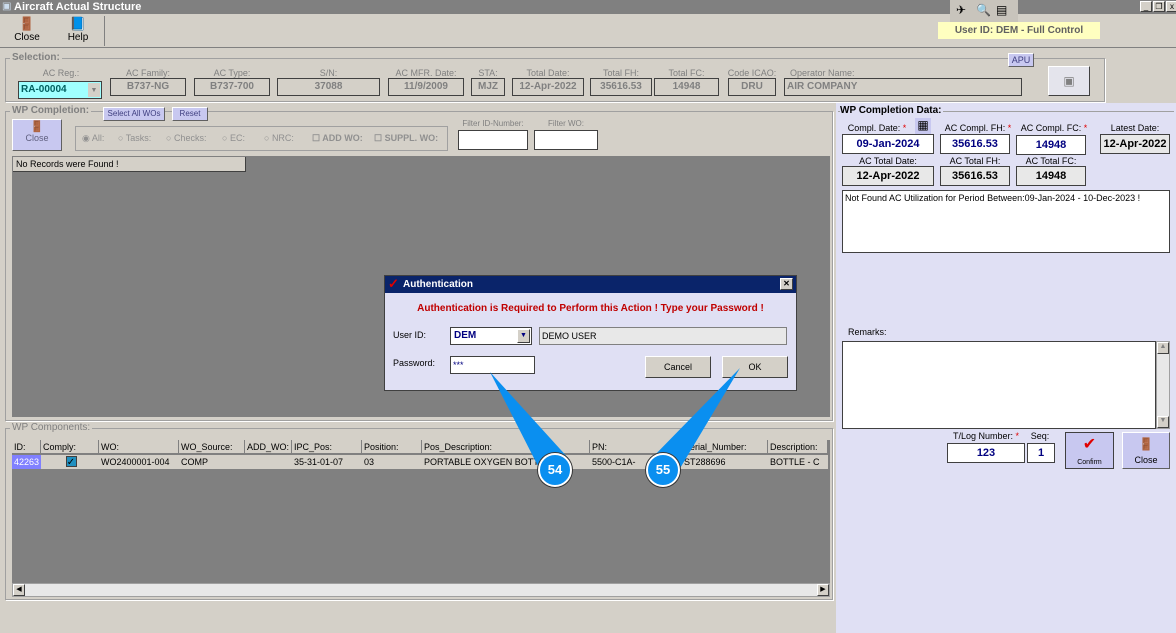 Image resolution: width=1176 pixels, height=633 pixels. Describe the element at coordinates (663, 470) in the screenshot. I see `callout-55: 55` at that location.